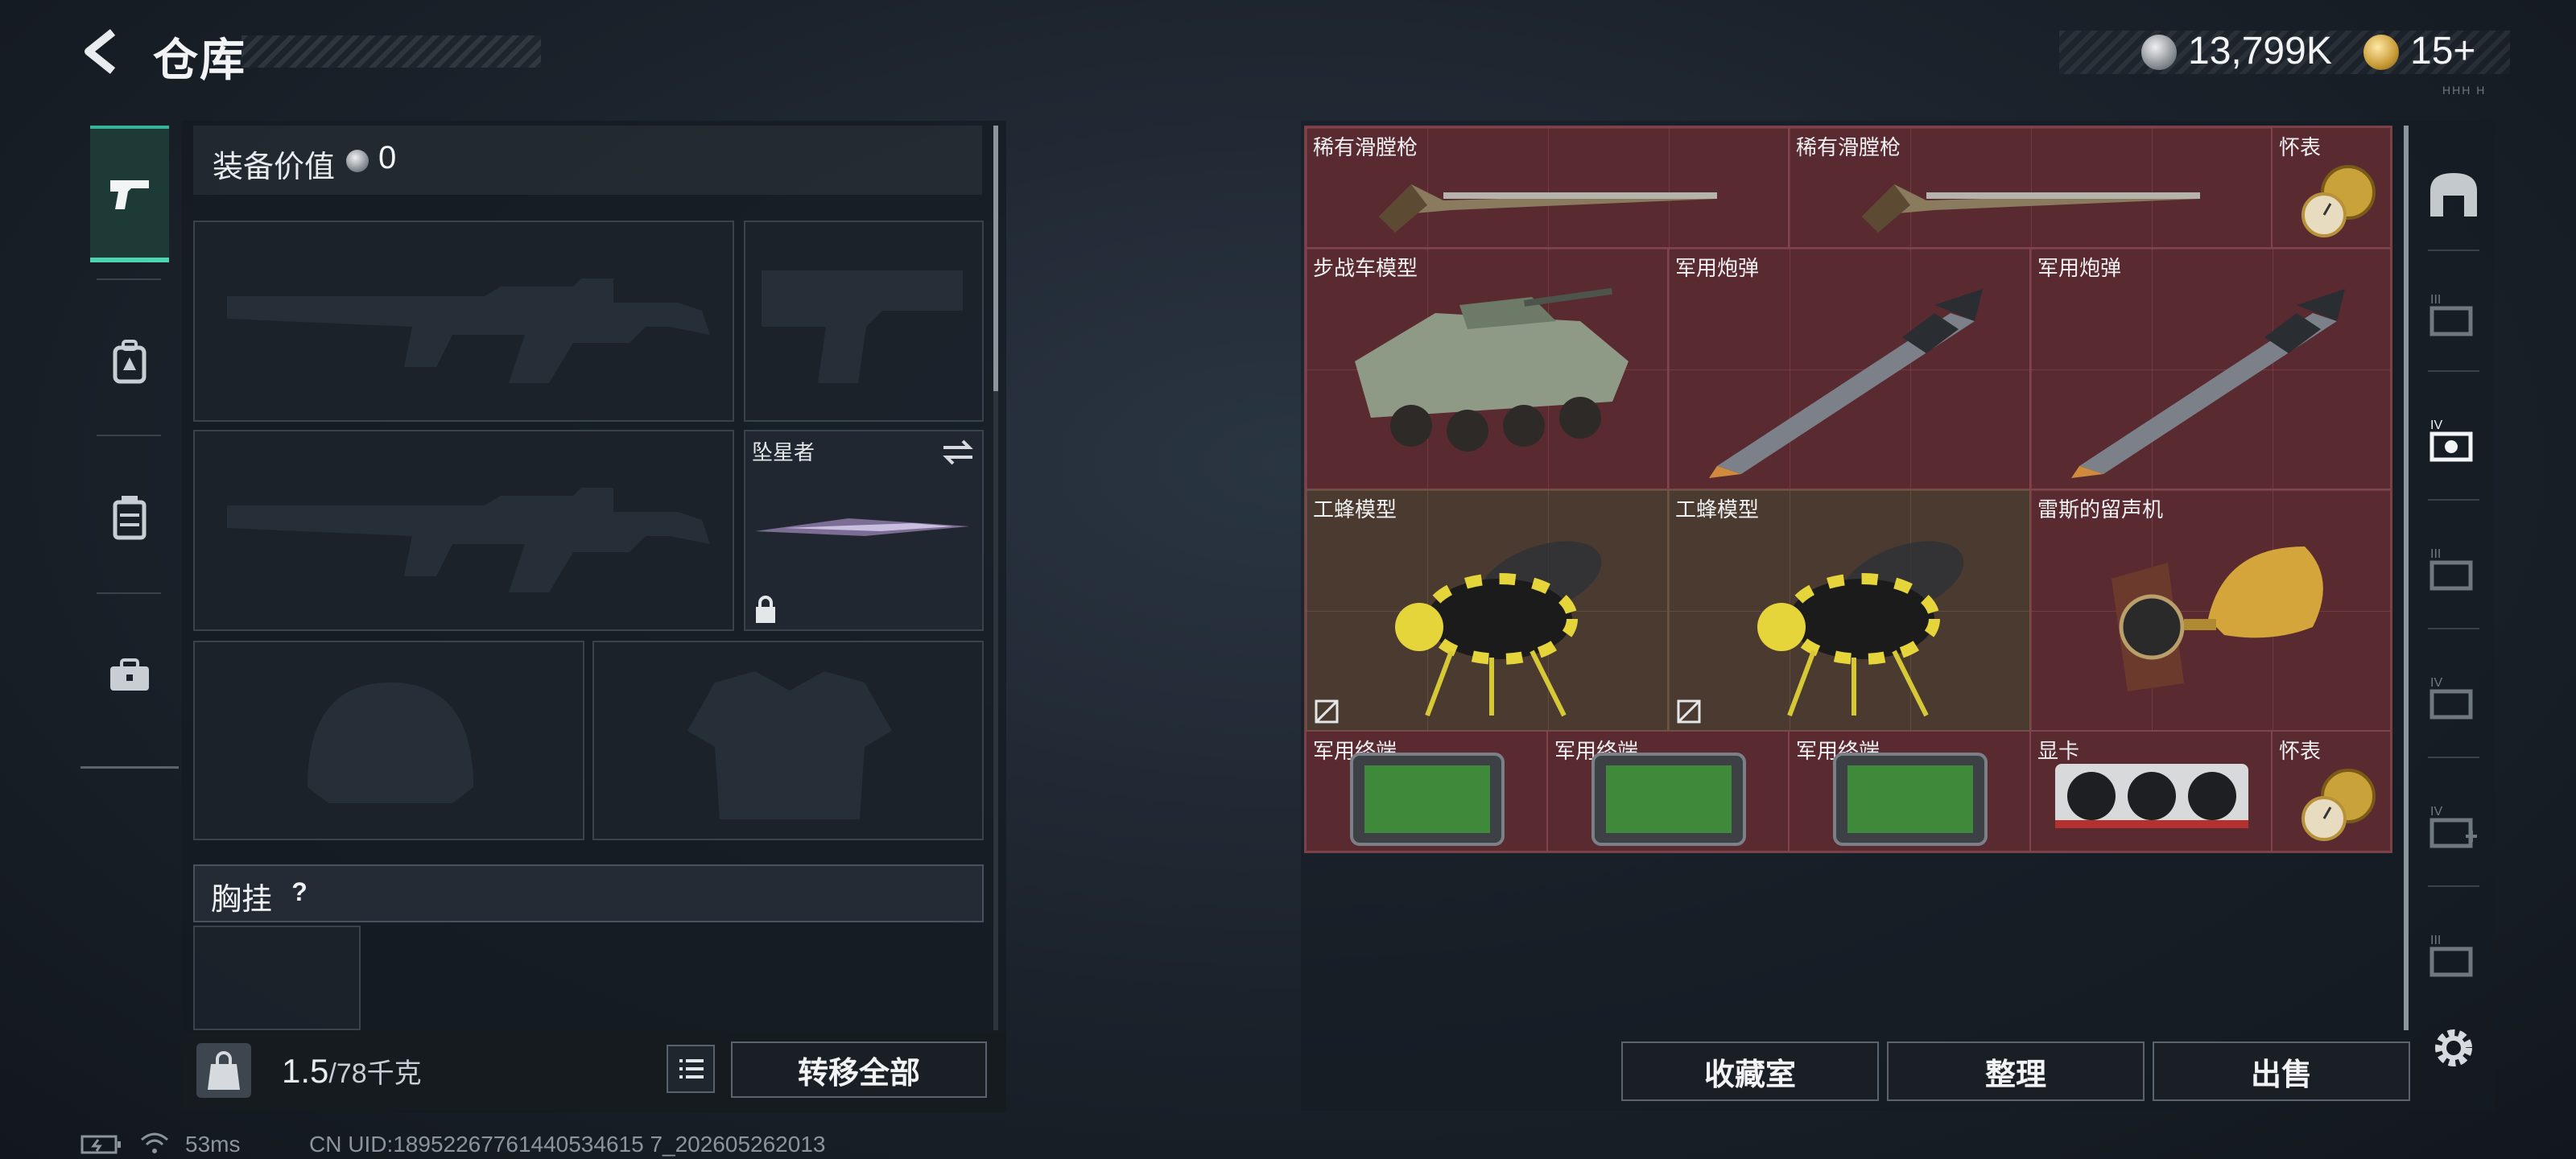 This screenshot has height=1159, width=2576. I want to click on grid-item: 显卡, so click(2151, 791).